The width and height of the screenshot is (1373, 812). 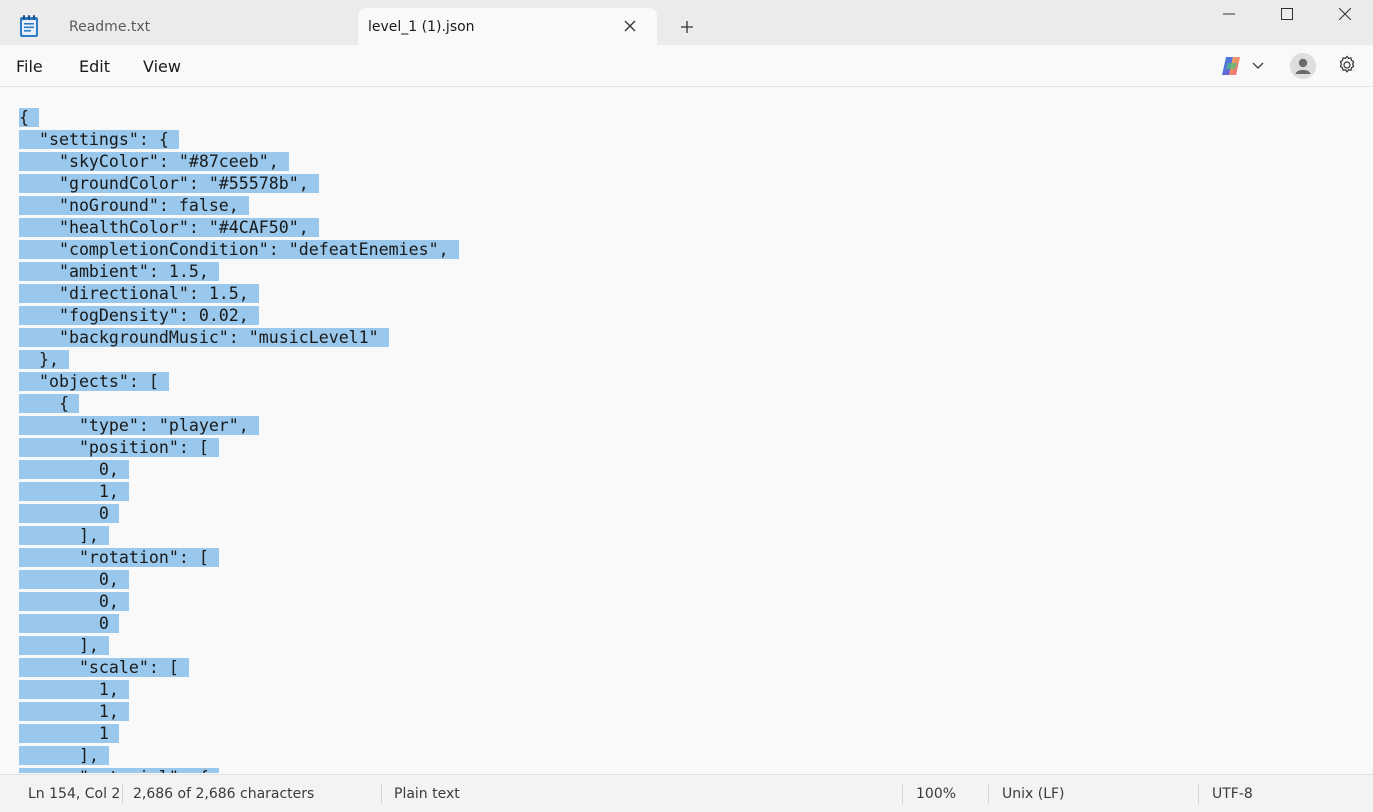 I want to click on minimize-button, so click(x=1229, y=14).